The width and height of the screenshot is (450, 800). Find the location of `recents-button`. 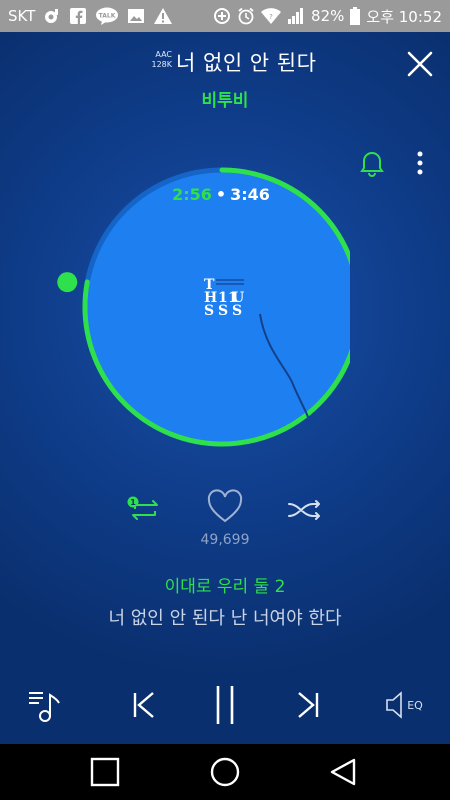

recents-button is located at coordinates (105, 772).